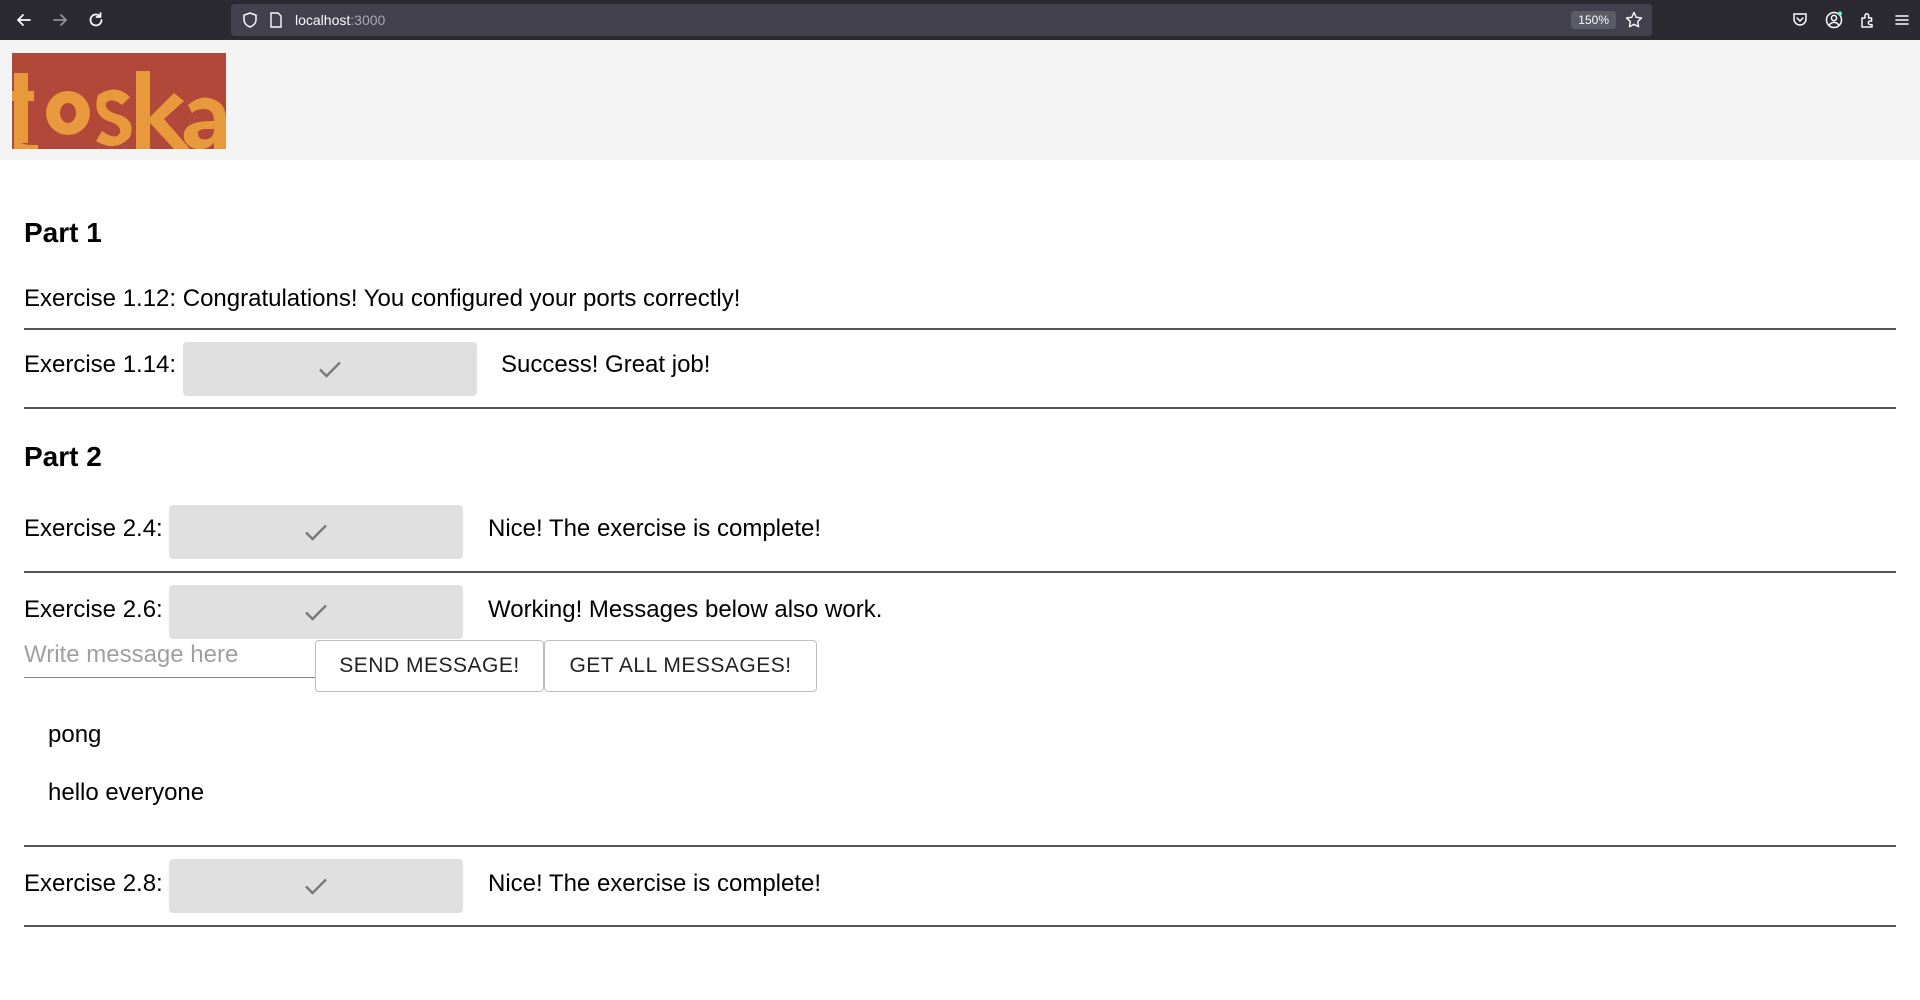 Image resolution: width=1920 pixels, height=1000 pixels. I want to click on get-all-messages-button: GET ALL MESSAGES!, so click(680, 666).